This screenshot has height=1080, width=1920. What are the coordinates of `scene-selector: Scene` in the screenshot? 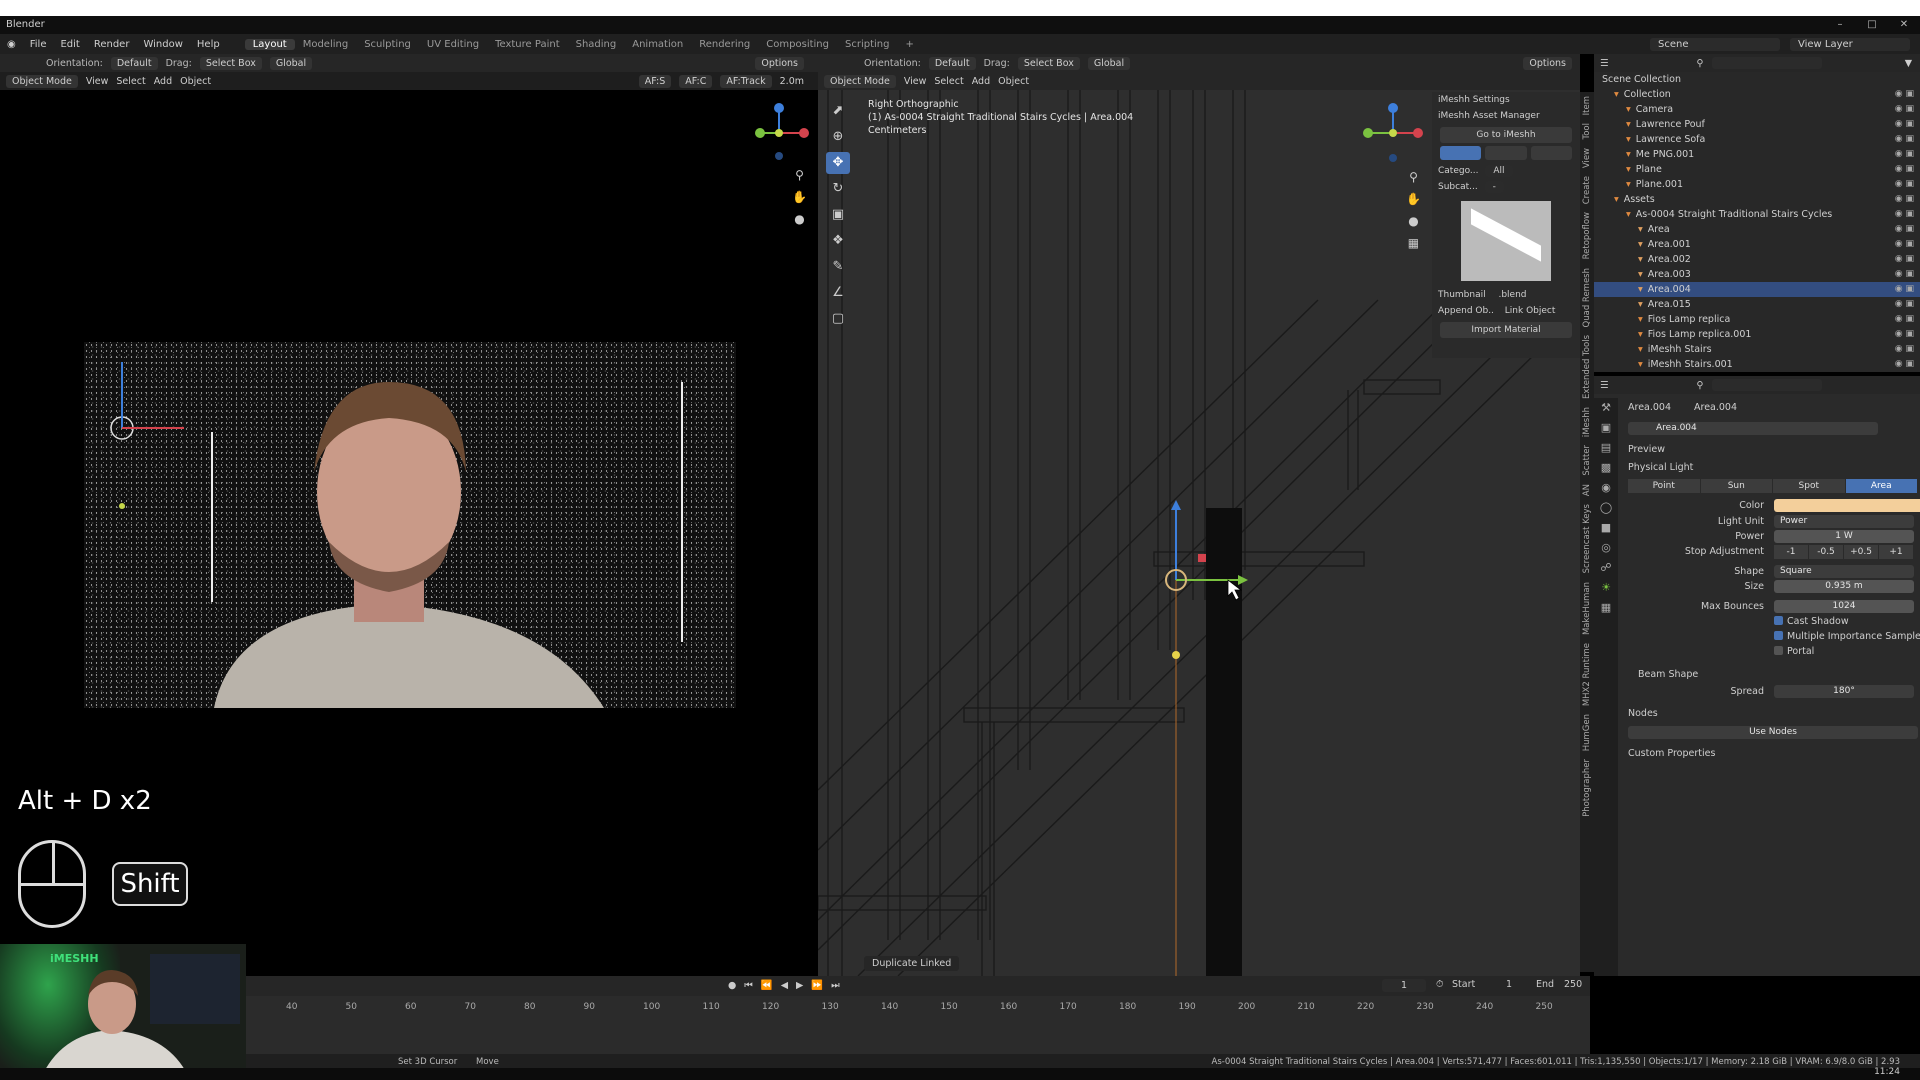 It's located at (1715, 44).